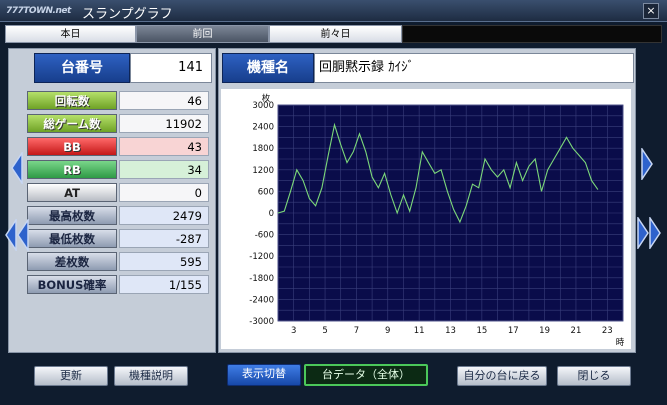 The height and width of the screenshot is (405, 667). Describe the element at coordinates (164, 146) in the screenshot. I see `stat-value: 43` at that location.